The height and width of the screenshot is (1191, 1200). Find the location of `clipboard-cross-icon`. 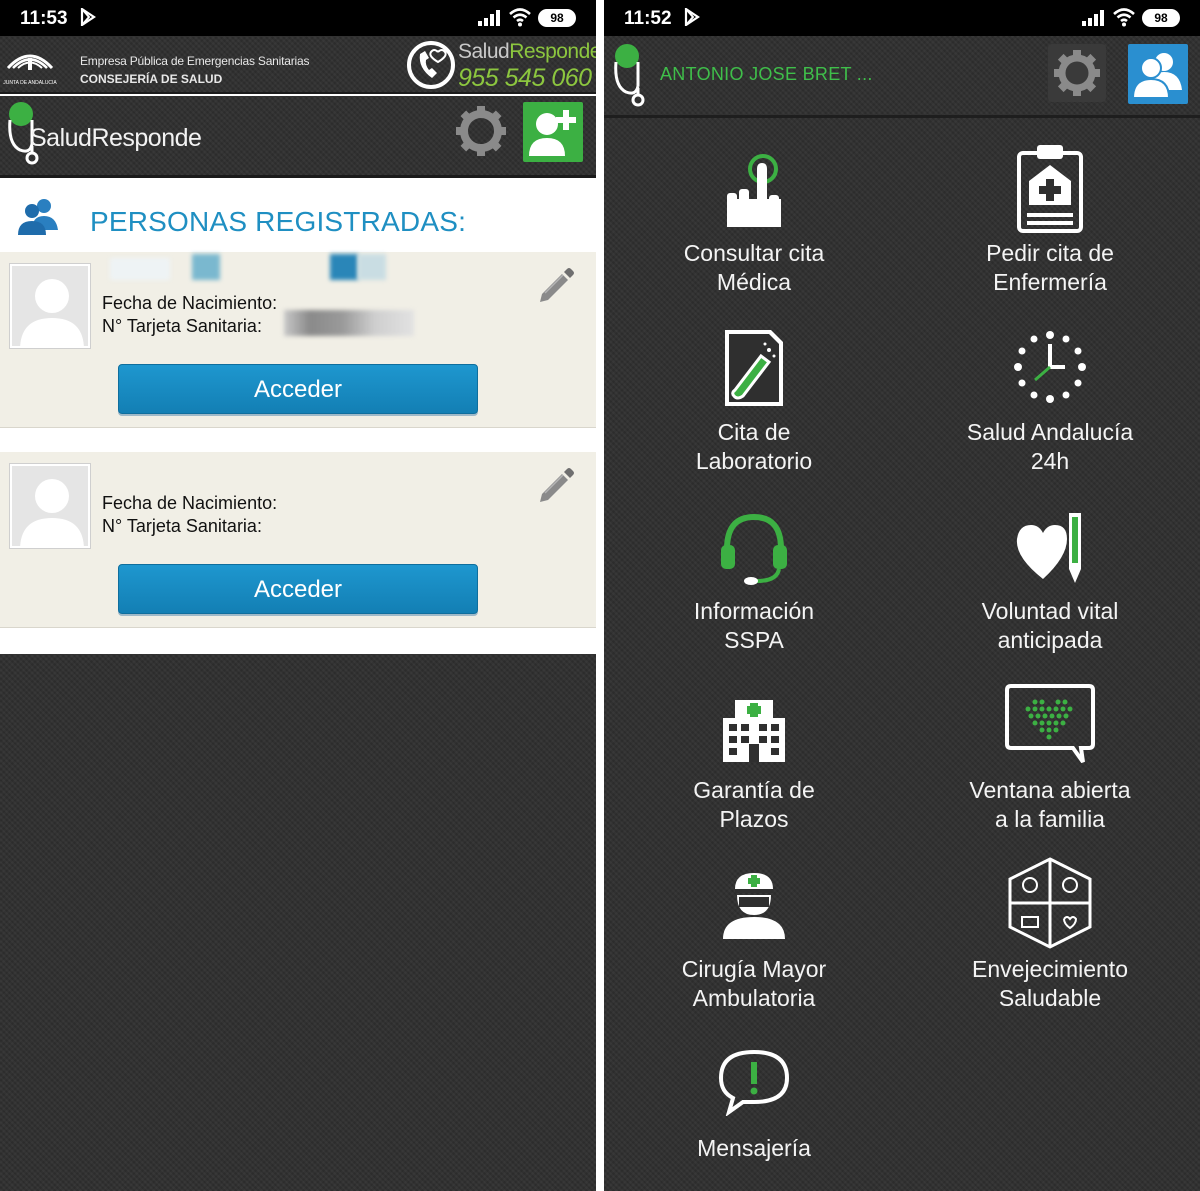

clipboard-cross-icon is located at coordinates (1050, 189).